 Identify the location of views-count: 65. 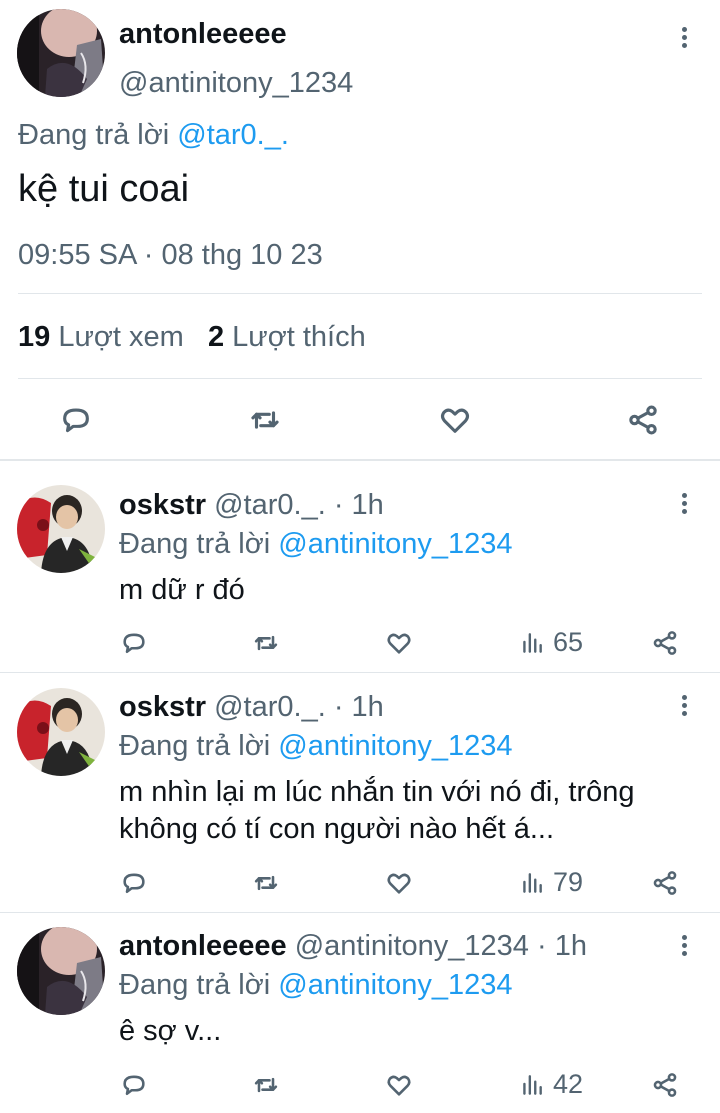
(568, 642).